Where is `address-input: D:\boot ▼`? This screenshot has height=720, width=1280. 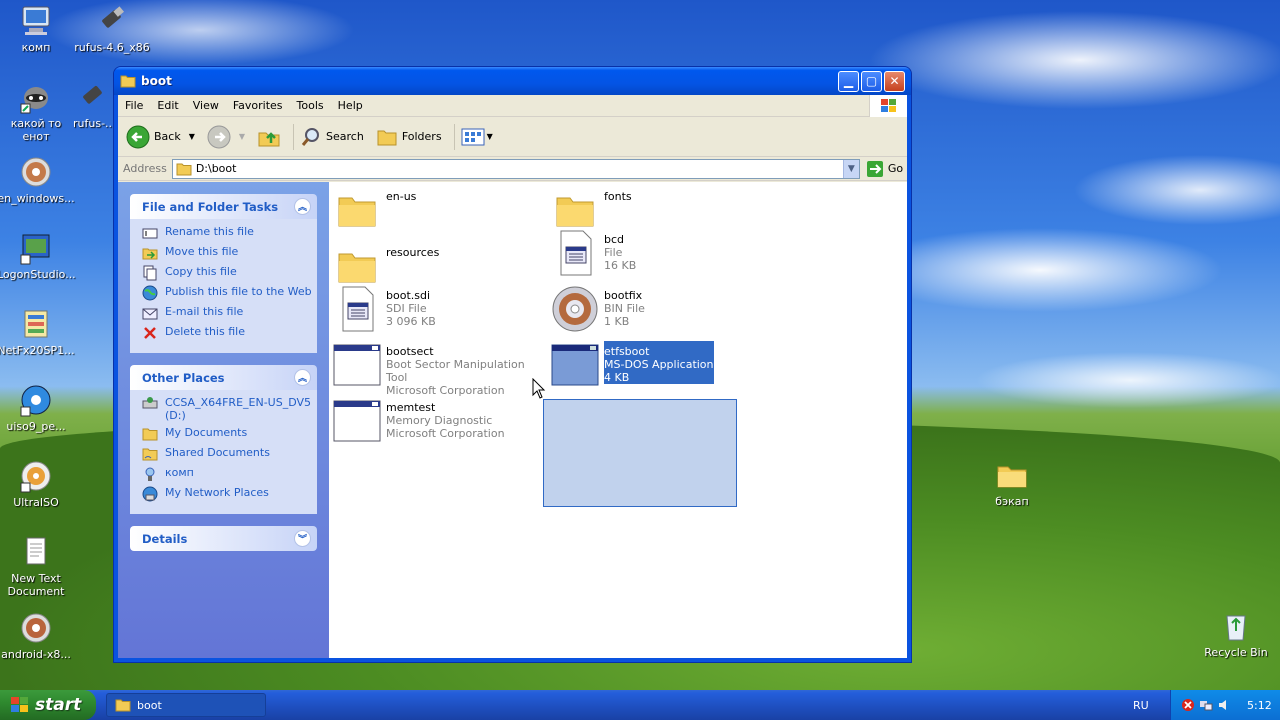
address-input: D:\boot ▼ is located at coordinates (515, 168).